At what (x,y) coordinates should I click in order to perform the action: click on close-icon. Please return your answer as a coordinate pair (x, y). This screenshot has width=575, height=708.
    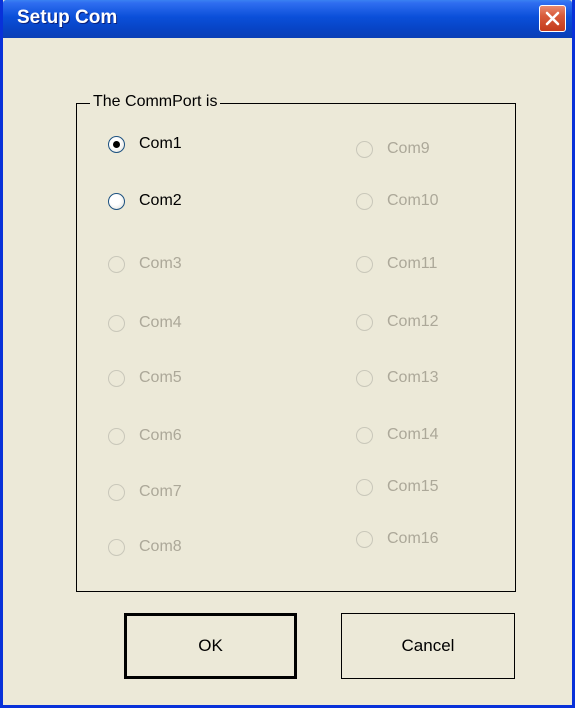
    Looking at the image, I should click on (552, 18).